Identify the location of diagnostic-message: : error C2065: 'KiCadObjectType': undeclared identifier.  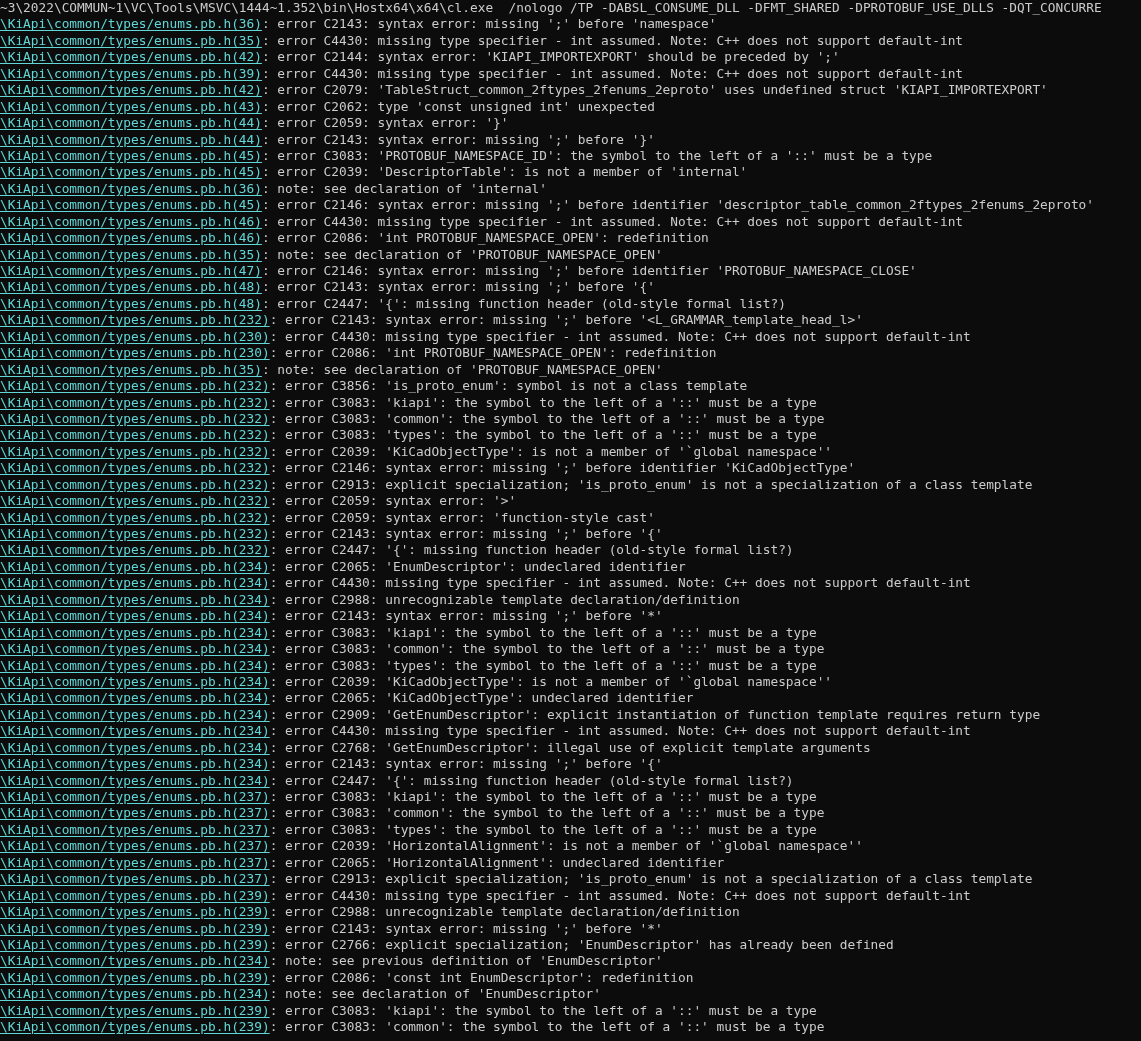
(481, 698).